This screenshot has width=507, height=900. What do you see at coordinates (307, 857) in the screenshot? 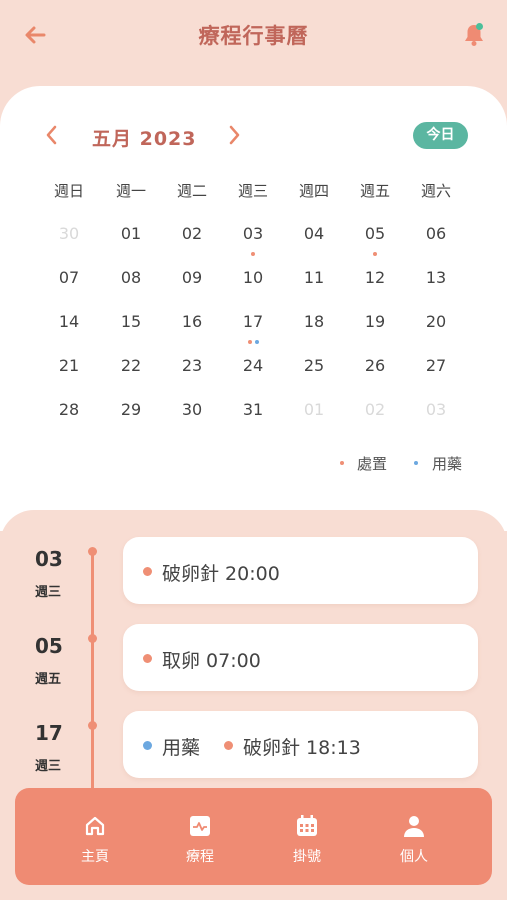
I see `nav-appointment-label: 掛號` at bounding box center [307, 857].